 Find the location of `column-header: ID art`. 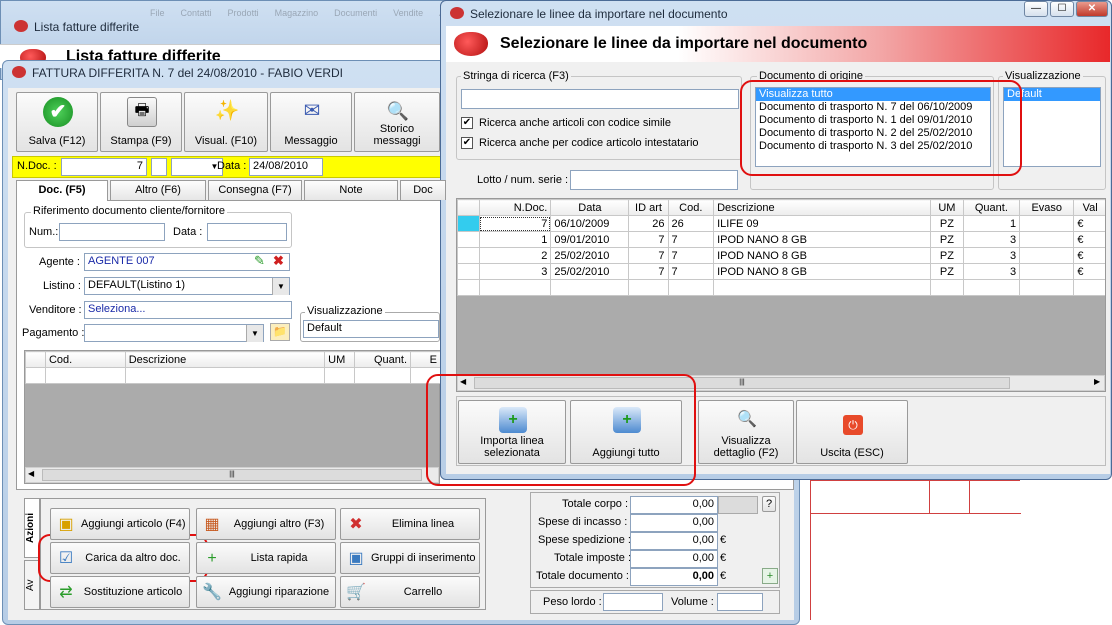

column-header: ID art is located at coordinates (648, 207).